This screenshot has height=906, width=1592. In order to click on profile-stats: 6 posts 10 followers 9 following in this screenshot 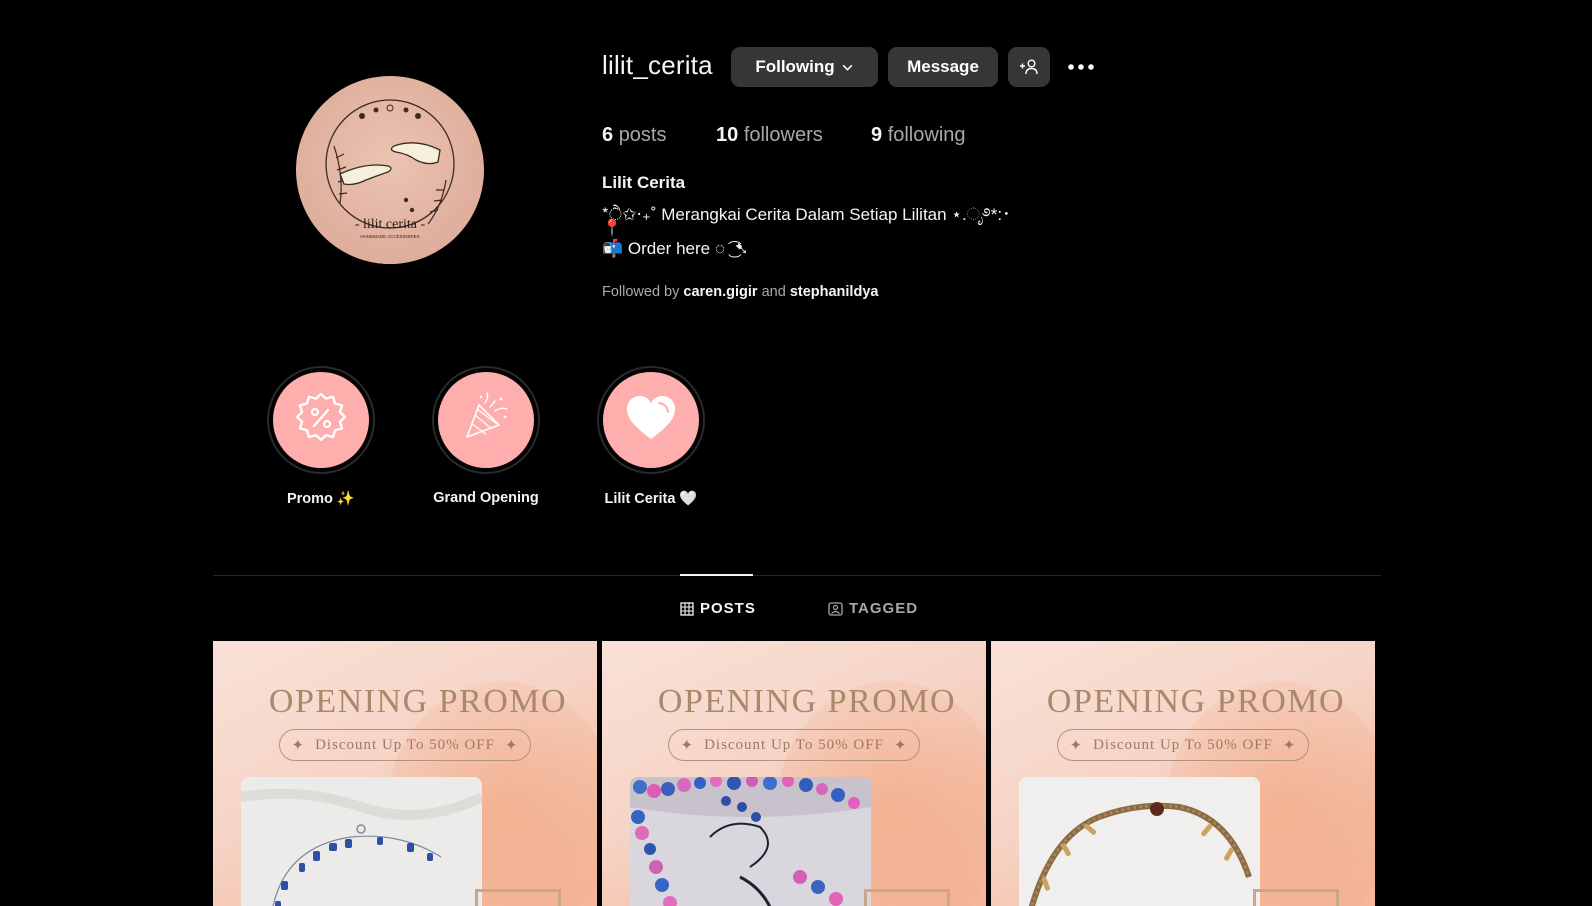, I will do `click(784, 135)`.